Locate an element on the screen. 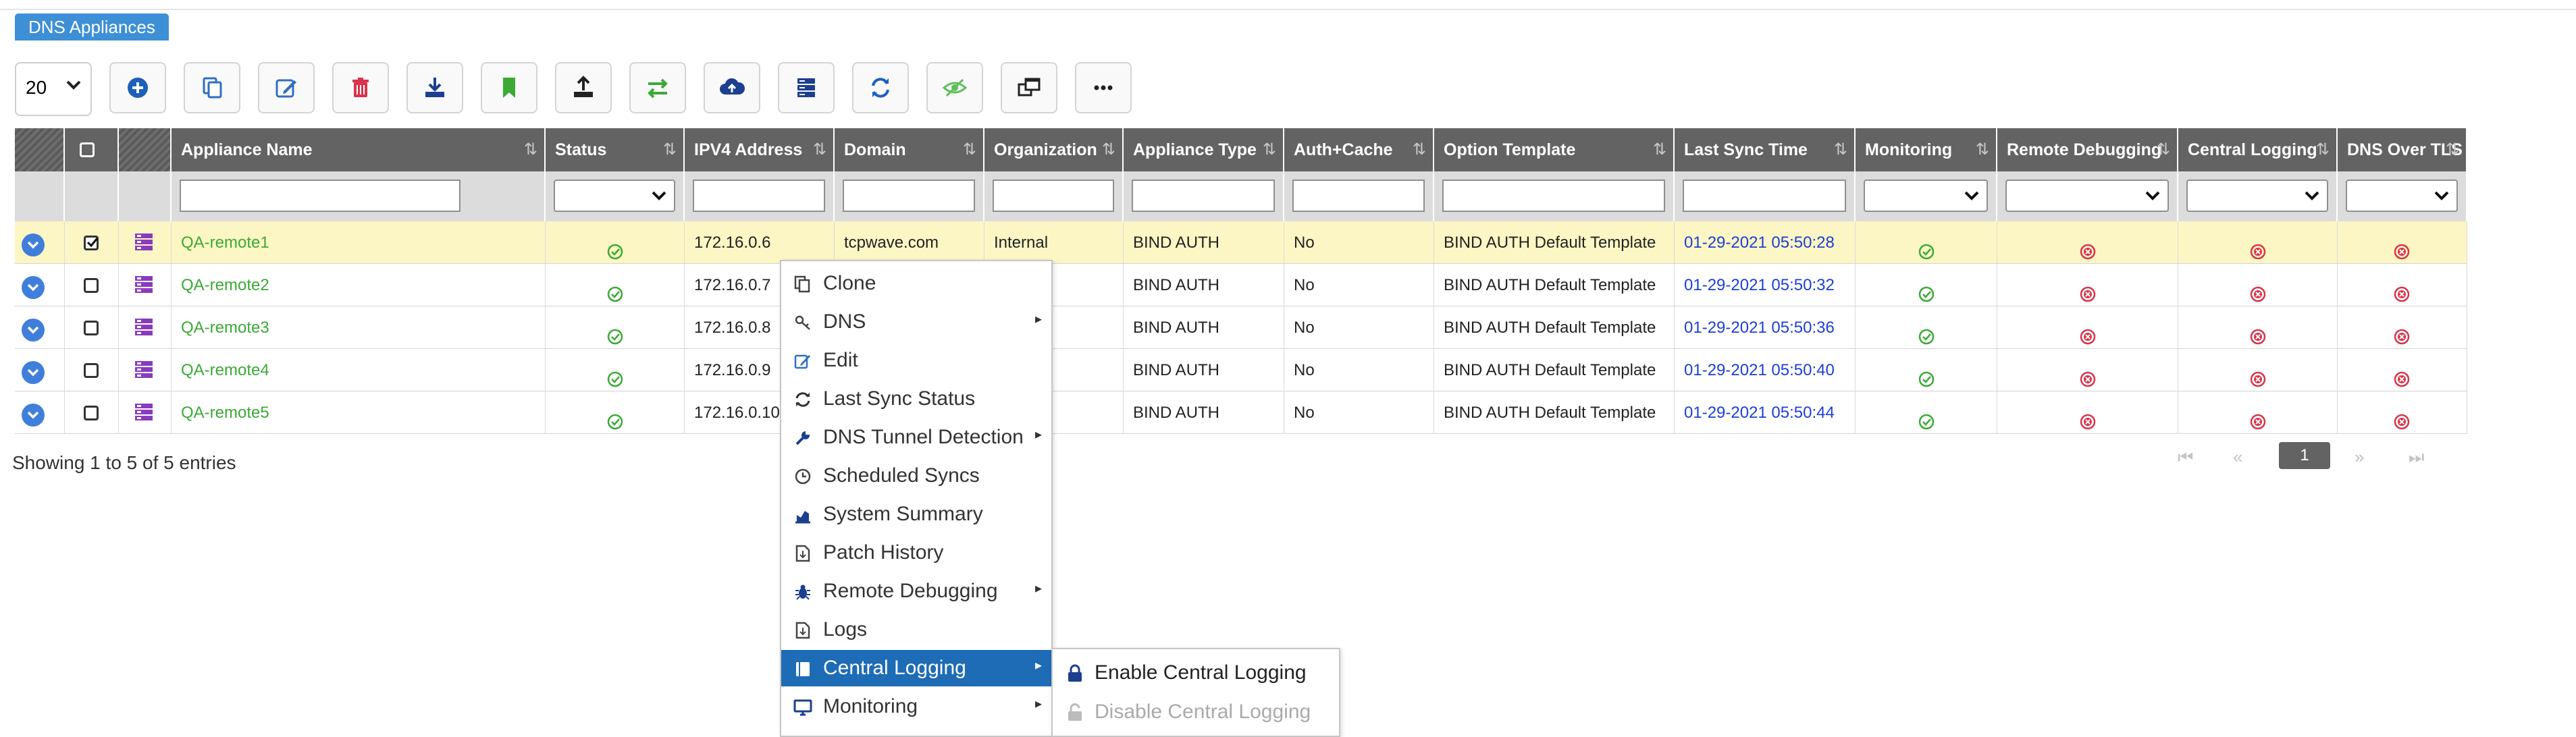 This screenshot has height=737, width=2576. menu-item-dns-tunnel-detection: DNS Tunnel Detection ▸ is located at coordinates (916, 437).